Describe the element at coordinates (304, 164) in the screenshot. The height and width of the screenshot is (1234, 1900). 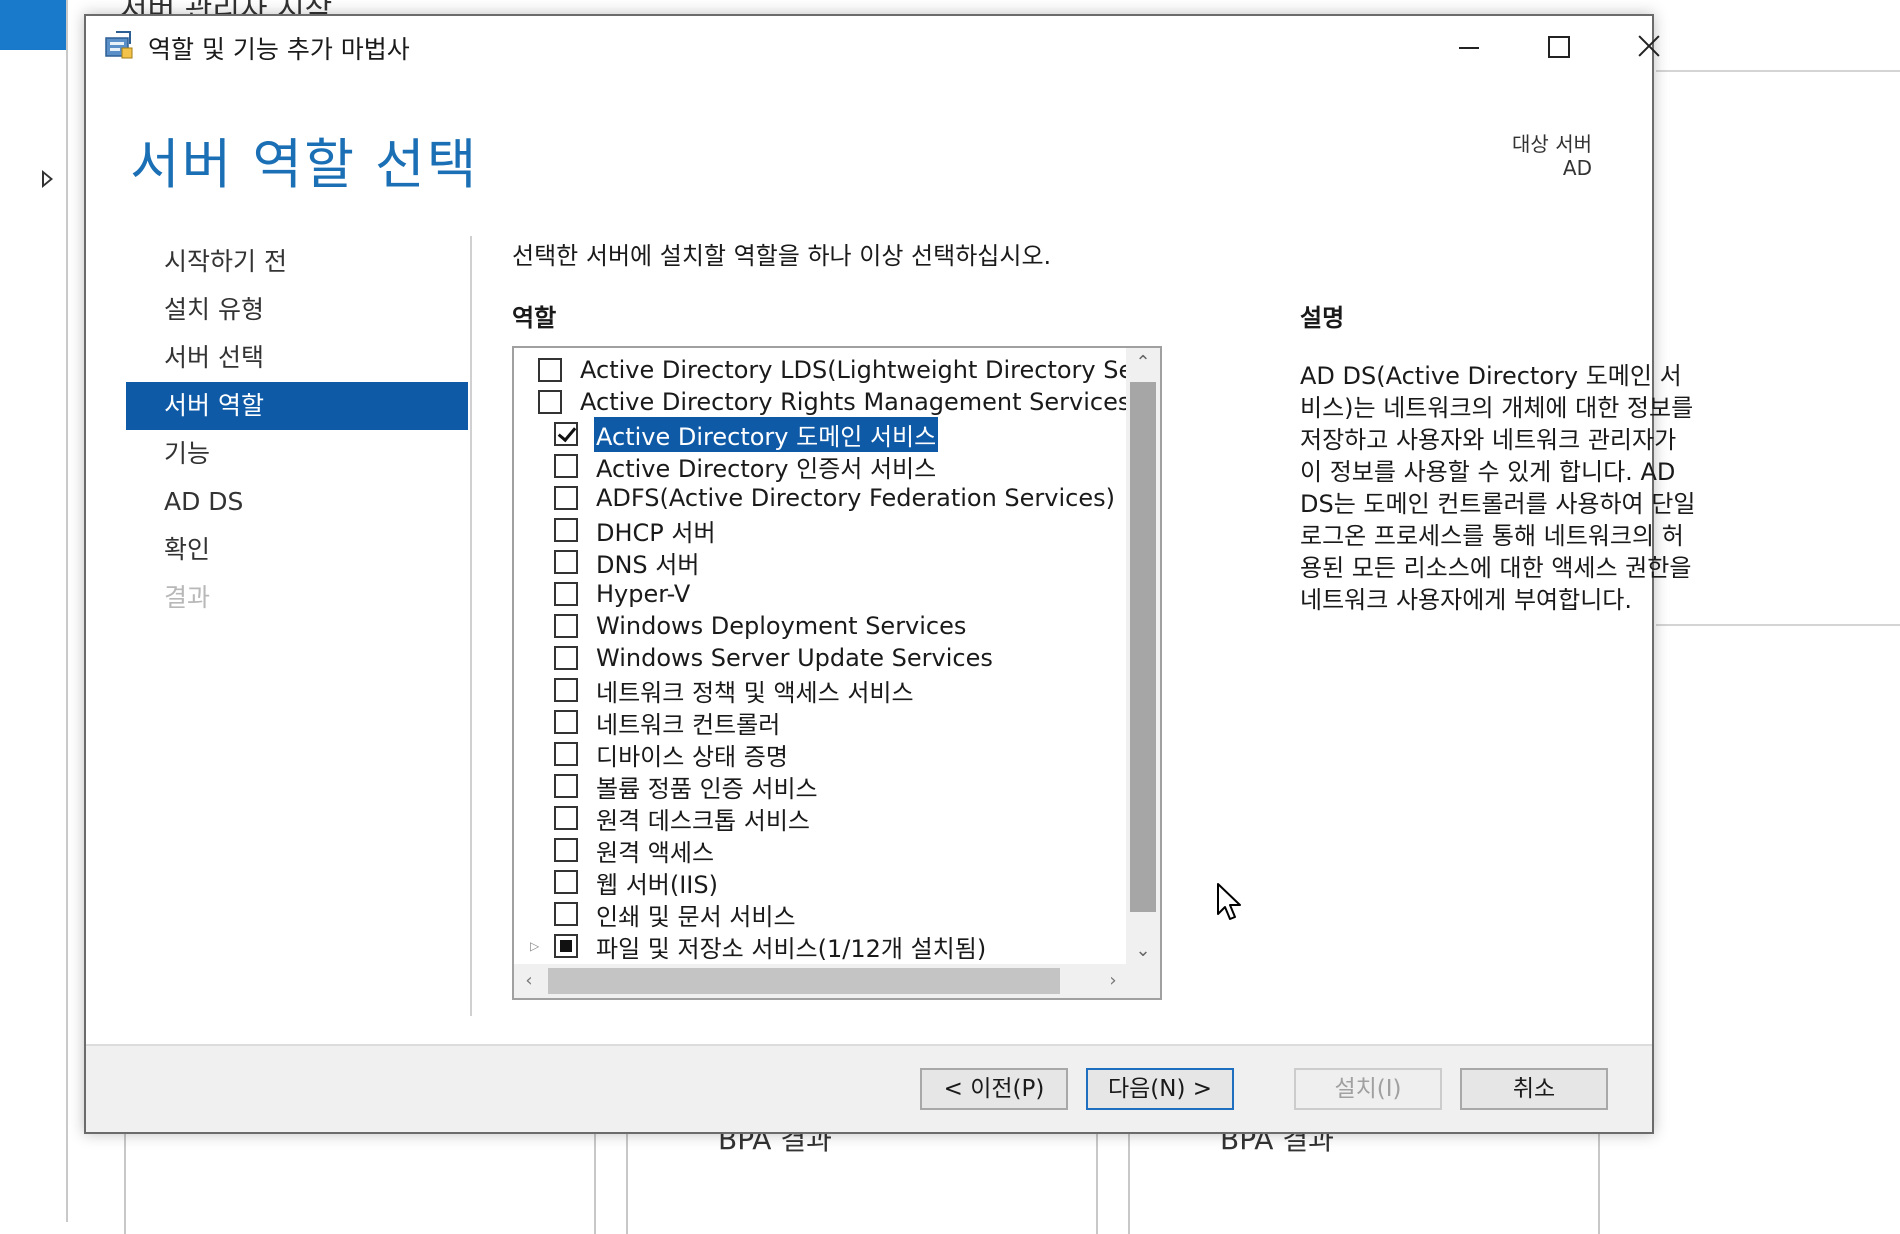
I see `page-title: 서버 역할 선택` at that location.